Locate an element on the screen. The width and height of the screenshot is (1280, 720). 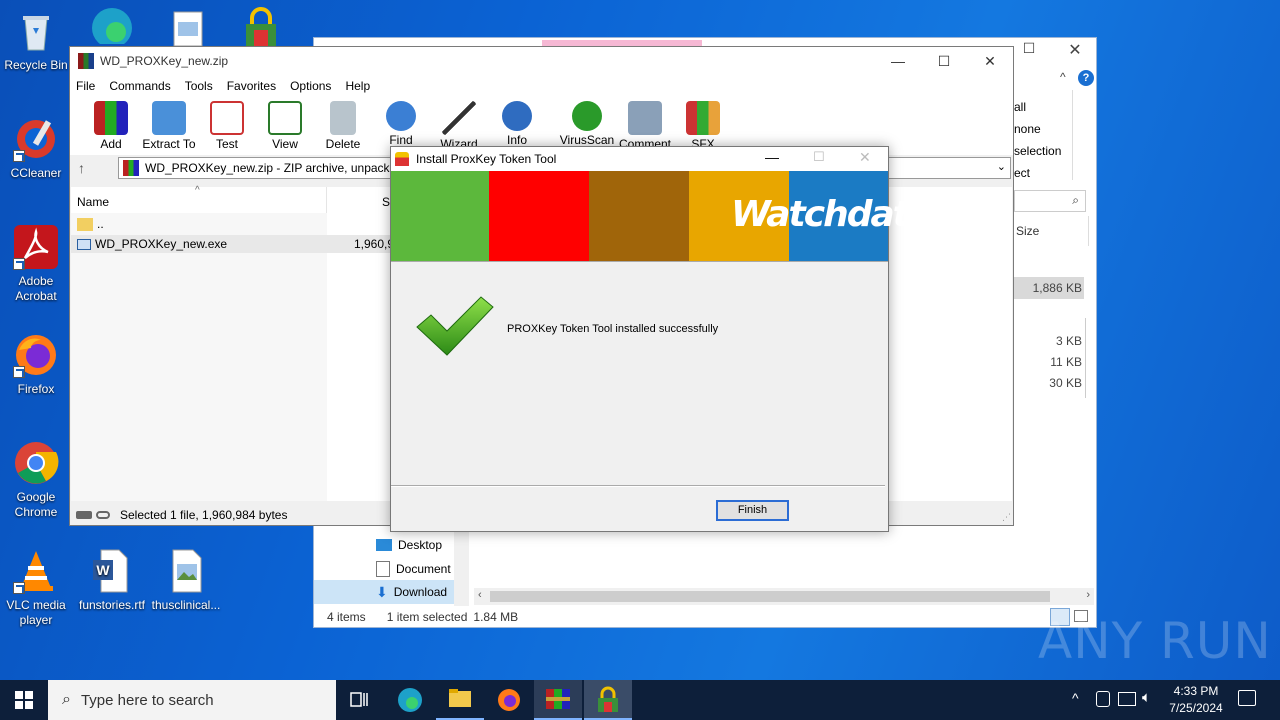
desktop-icon-google-chrome: Google Chrome is located at coordinates (36, 480).